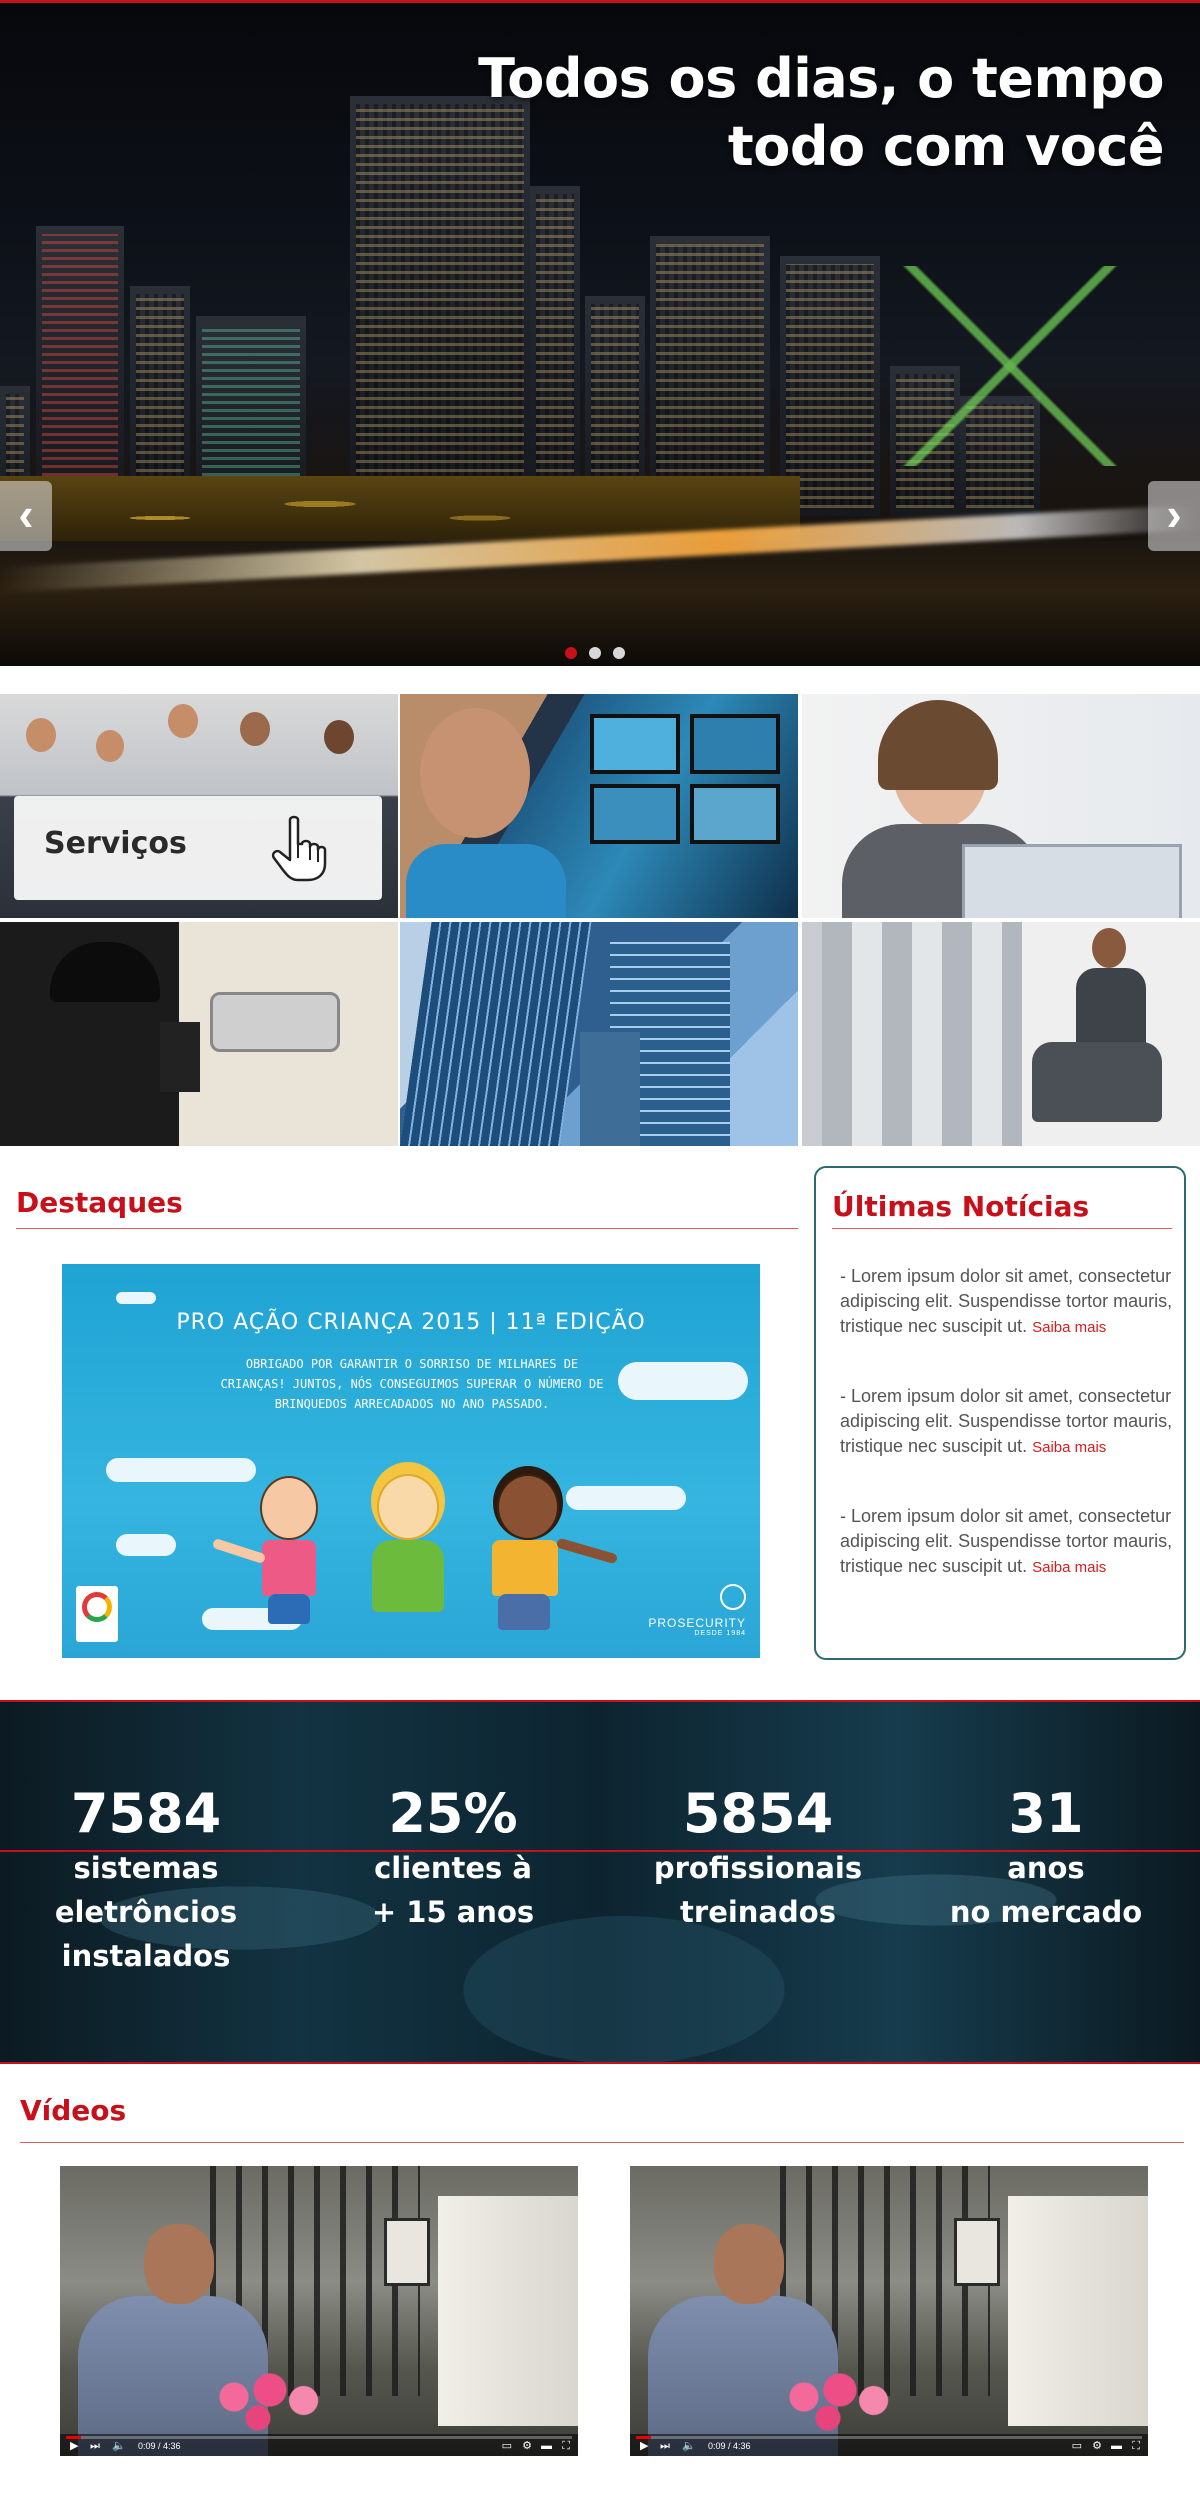 The image size is (1200, 2510). Describe the element at coordinates (146, 1813) in the screenshot. I see `stat-value: 7584` at that location.